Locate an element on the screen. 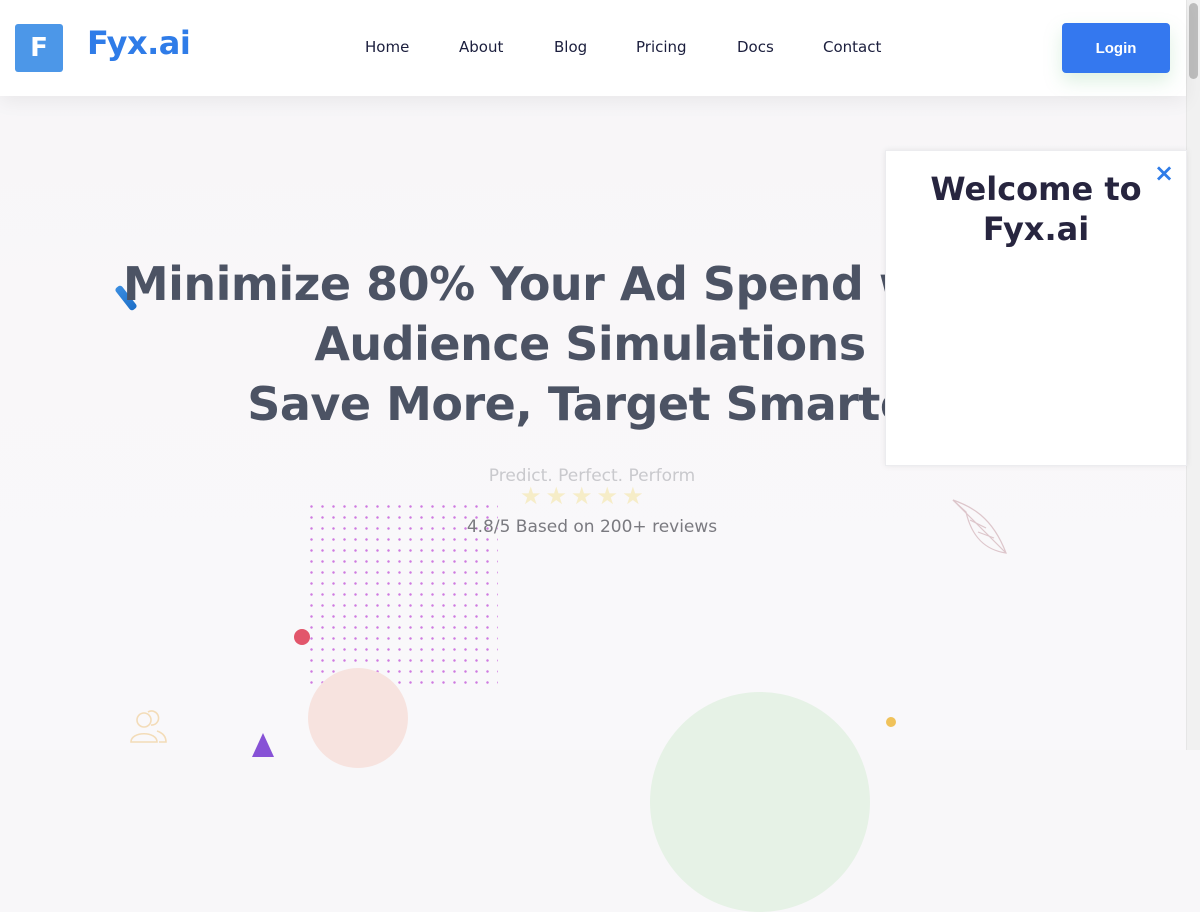 The width and height of the screenshot is (1200, 912). peach-circle-decoration is located at coordinates (358, 718).